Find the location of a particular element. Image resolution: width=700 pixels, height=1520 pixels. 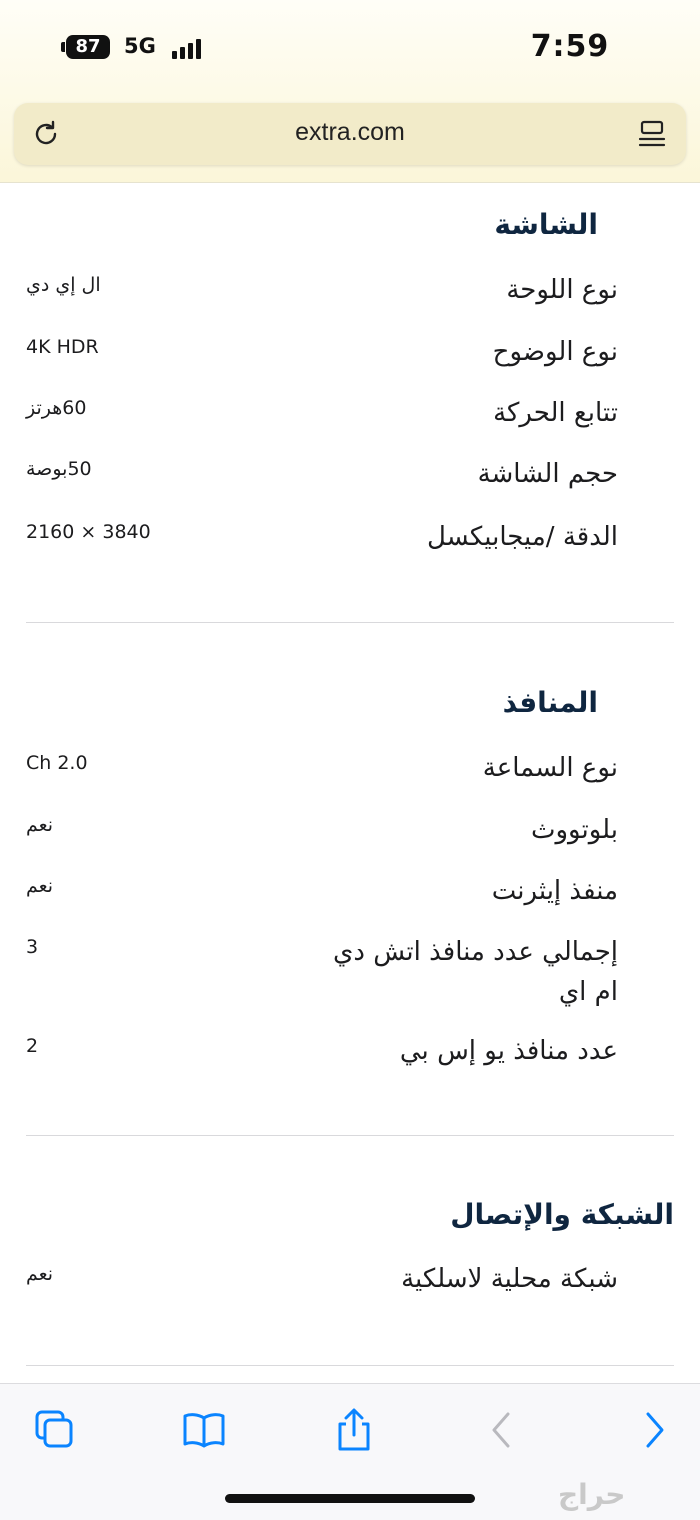

spec-value: Ch 2.0 is located at coordinates (57, 763).